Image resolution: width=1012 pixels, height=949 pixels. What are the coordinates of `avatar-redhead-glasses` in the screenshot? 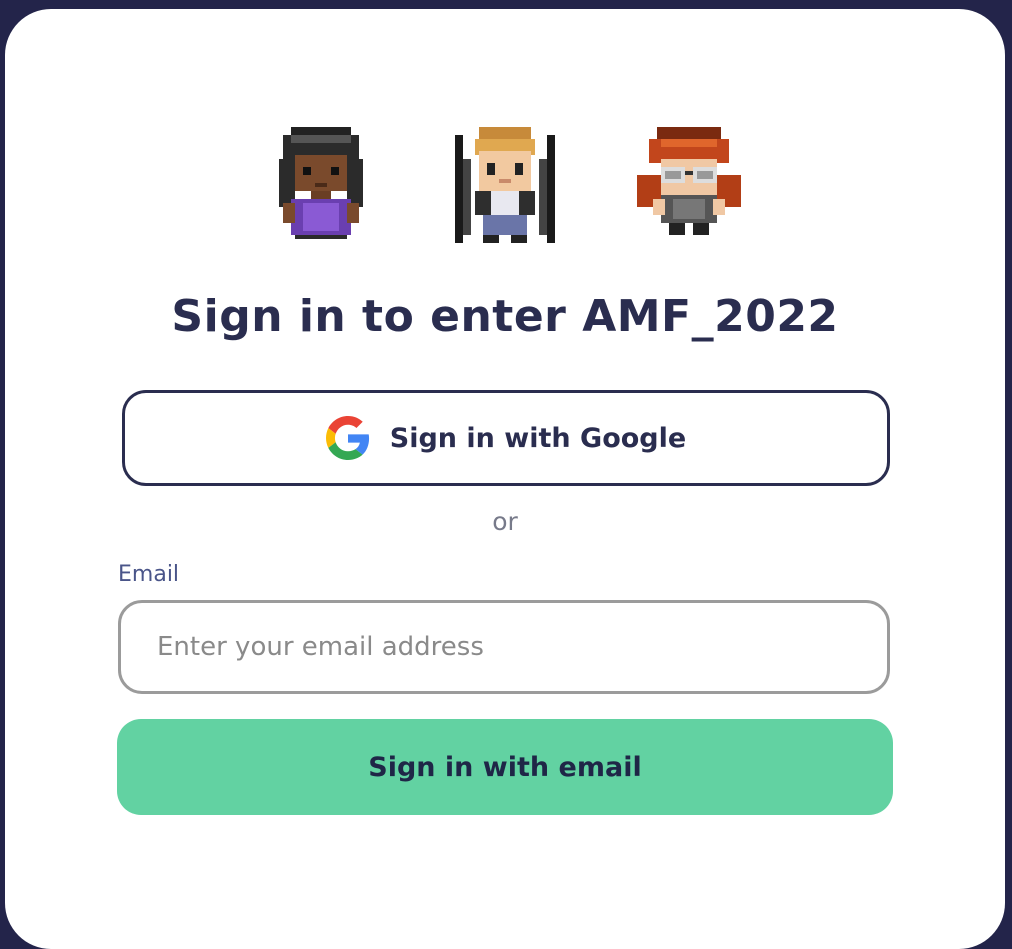 It's located at (689, 183).